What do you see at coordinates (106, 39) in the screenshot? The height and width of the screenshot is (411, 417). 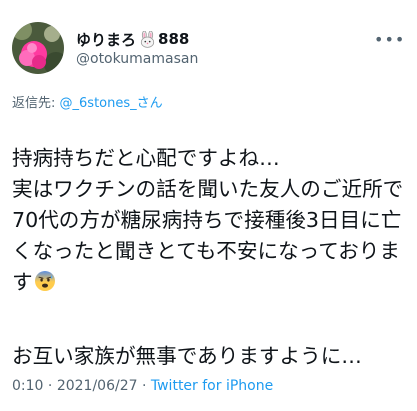 I see `display-name: ゆりまろ` at bounding box center [106, 39].